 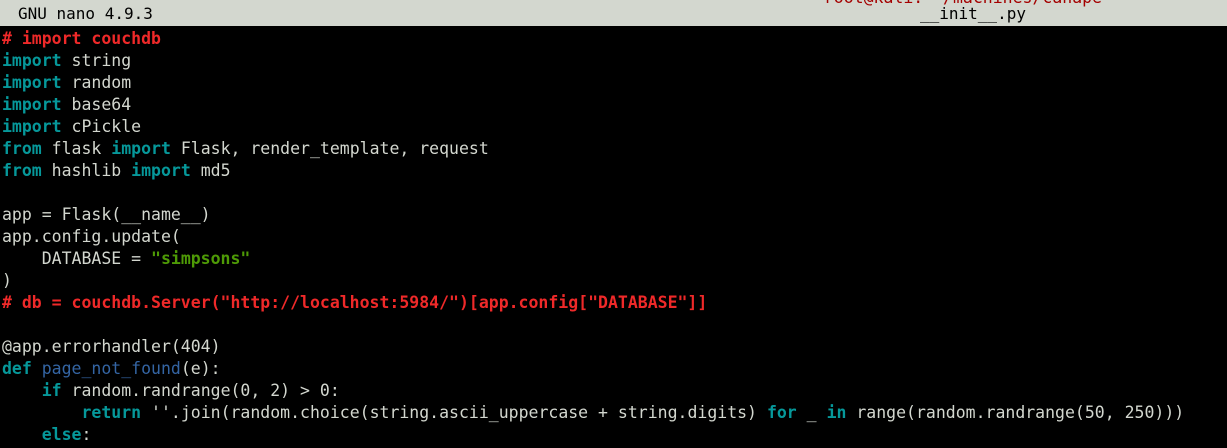 I want to click on code-token: app.config.update(, so click(x=91, y=236).